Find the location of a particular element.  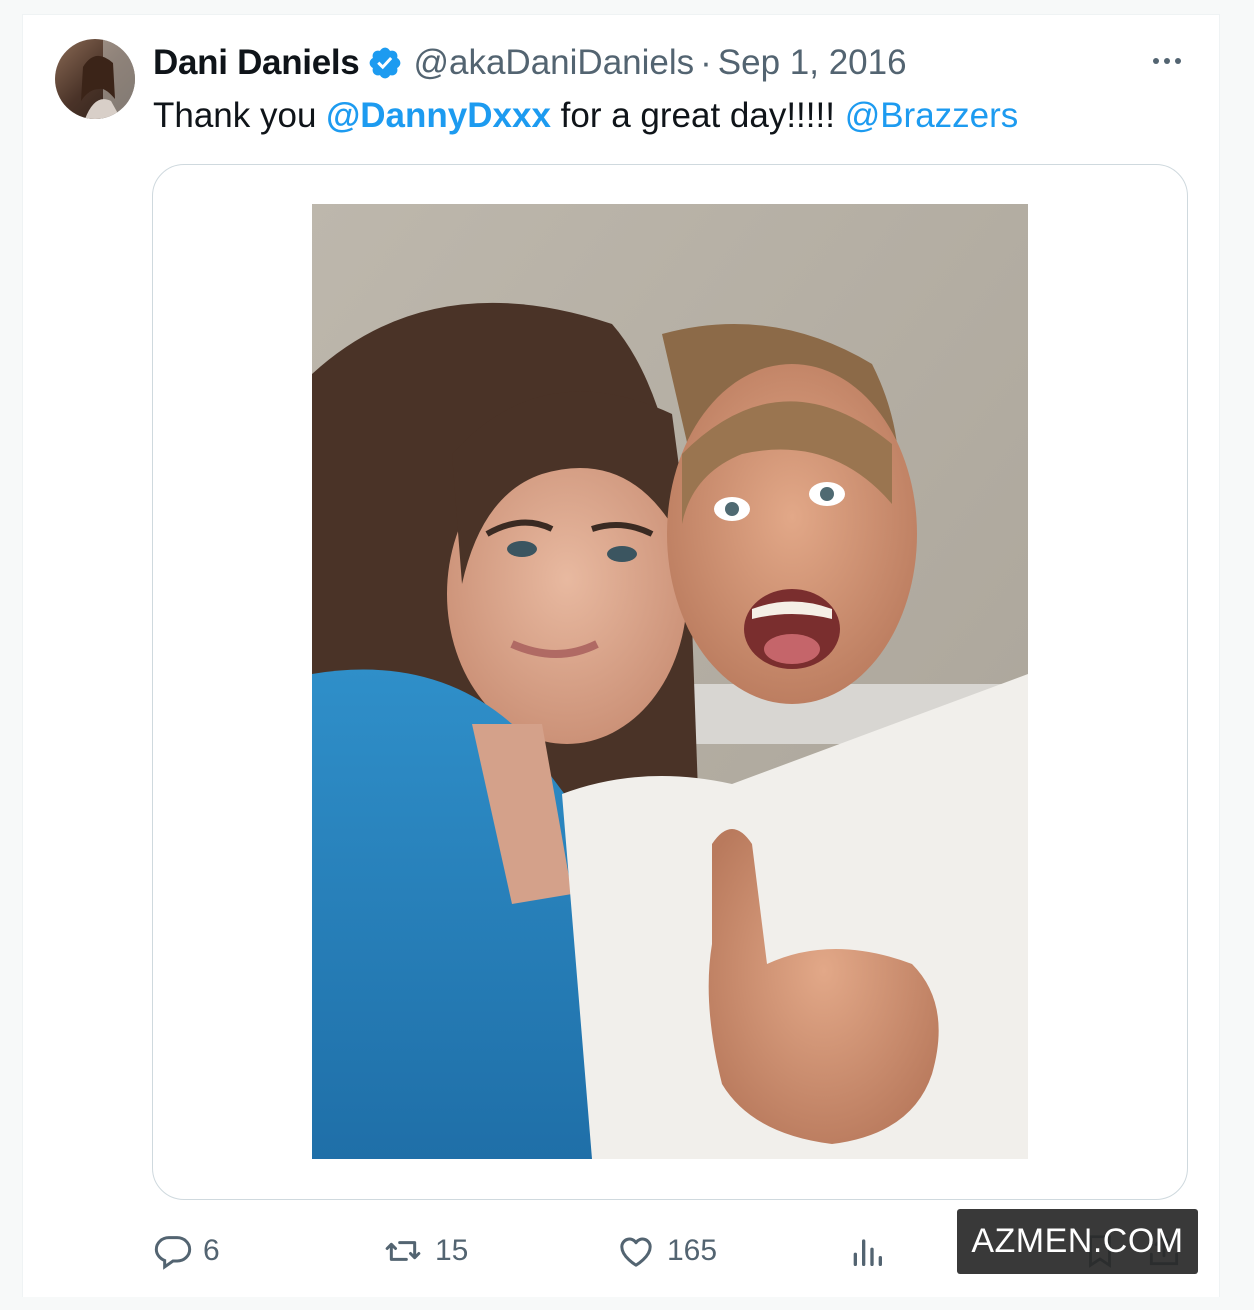

views-button is located at coordinates (867, 1251).